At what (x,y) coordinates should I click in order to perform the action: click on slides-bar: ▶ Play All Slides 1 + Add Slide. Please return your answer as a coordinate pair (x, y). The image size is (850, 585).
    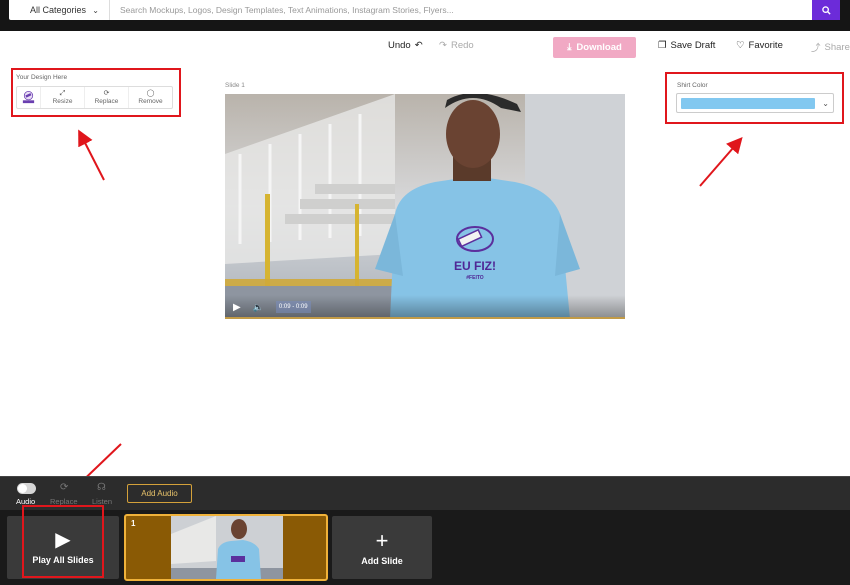
    Looking at the image, I should click on (425, 545).